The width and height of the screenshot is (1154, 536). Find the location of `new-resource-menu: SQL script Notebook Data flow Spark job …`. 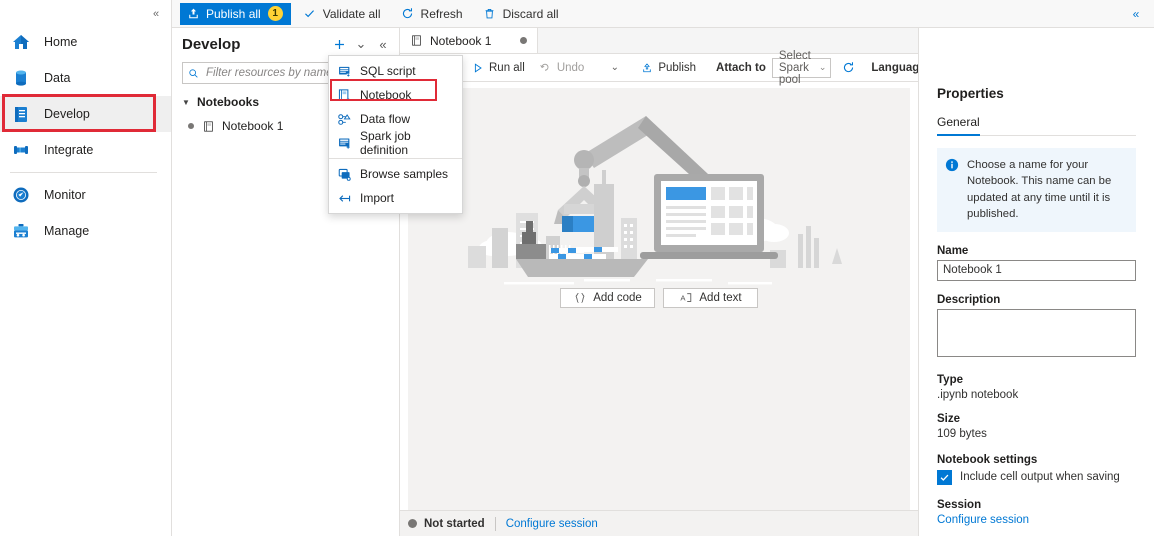

new-resource-menu: SQL script Notebook Data flow Spark job … is located at coordinates (395, 134).